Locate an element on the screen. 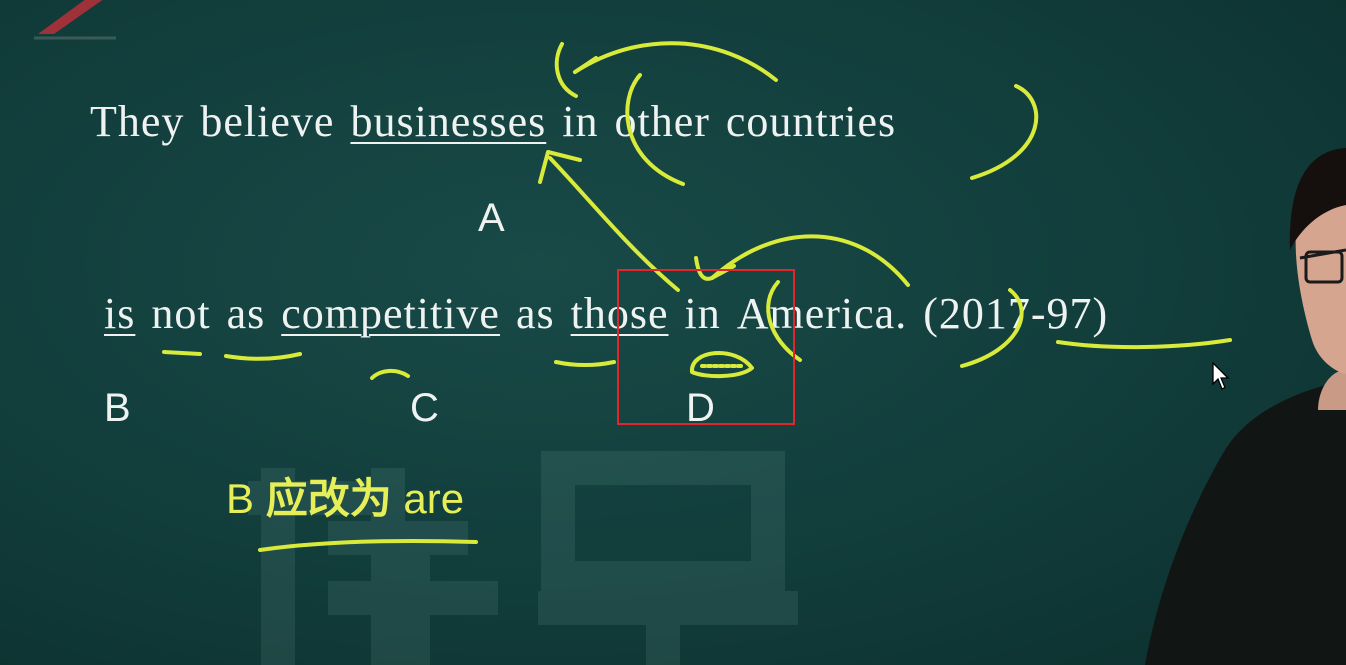 The width and height of the screenshot is (1346, 665). highlight-box is located at coordinates (706, 347).